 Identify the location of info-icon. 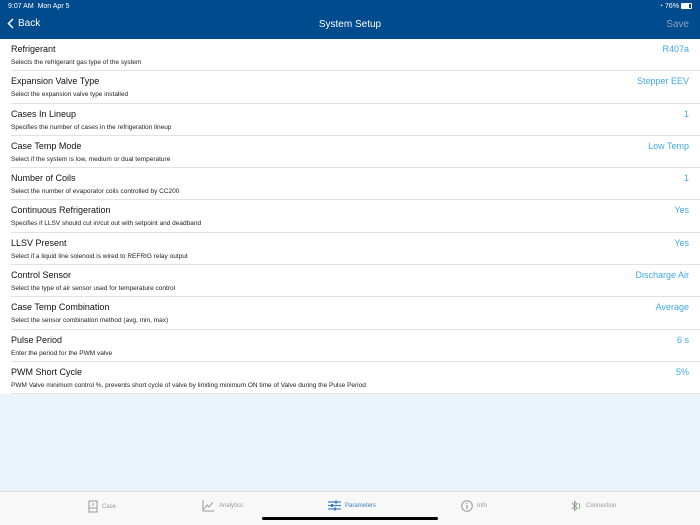
(467, 506).